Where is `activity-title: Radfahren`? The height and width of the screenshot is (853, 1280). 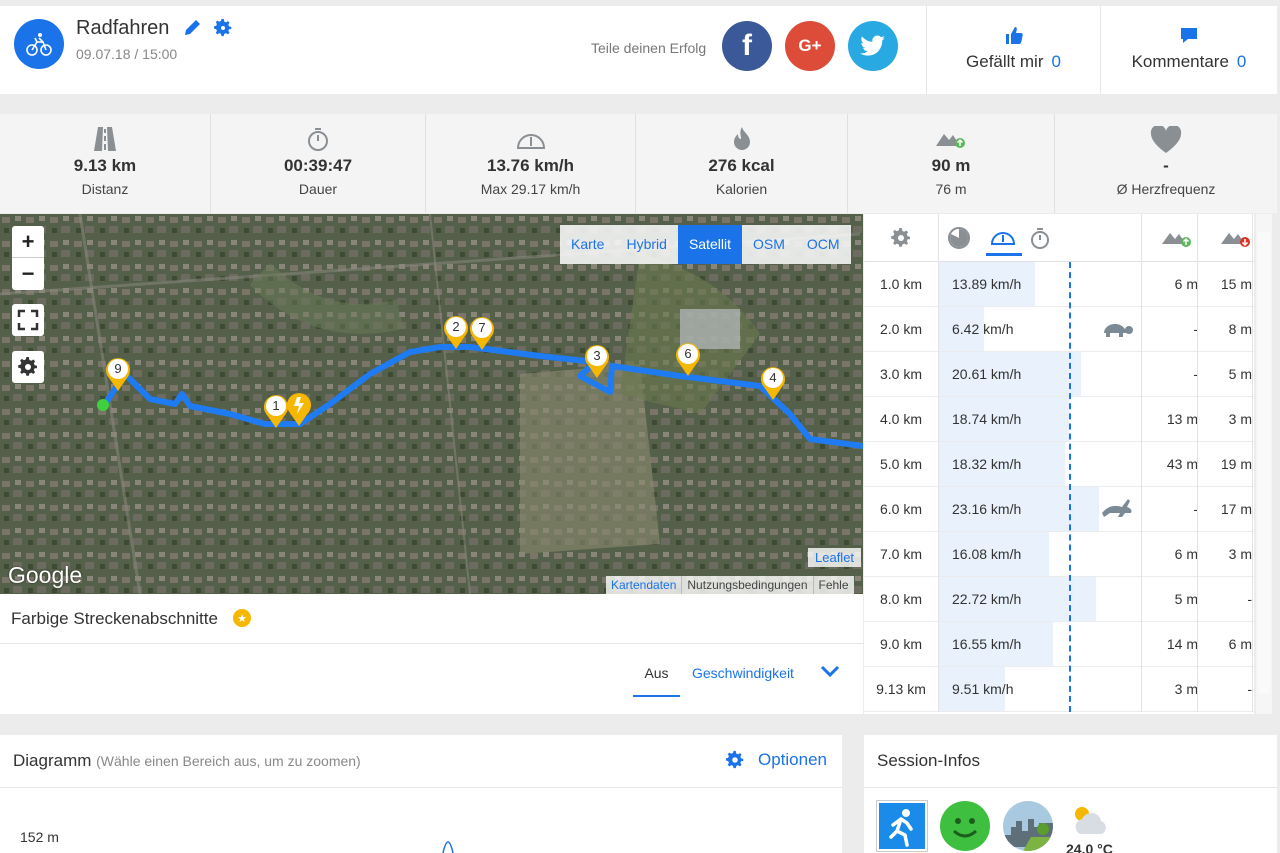 activity-title: Radfahren is located at coordinates (123, 28).